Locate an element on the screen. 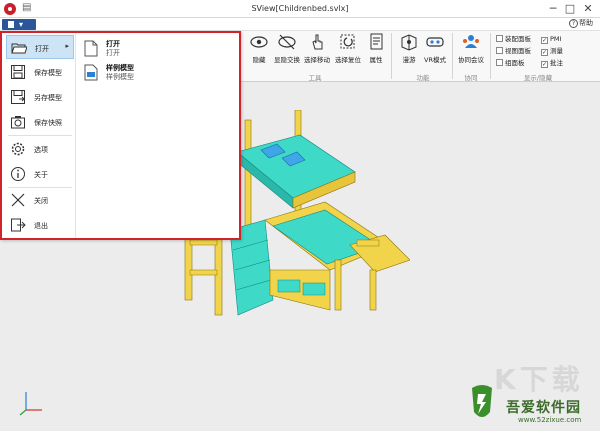 Image resolution: width=600 pixels, height=431 pixels. help-button: ? 帮助 is located at coordinates (581, 23).